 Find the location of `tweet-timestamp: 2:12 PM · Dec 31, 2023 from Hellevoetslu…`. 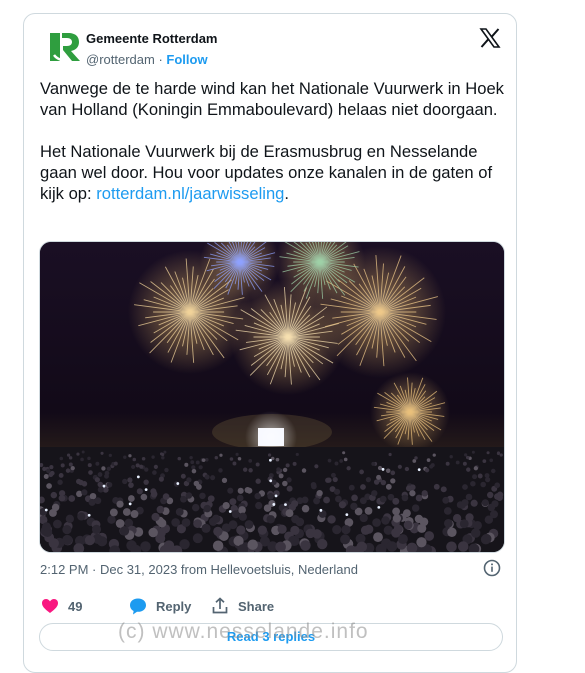

tweet-timestamp: 2:12 PM · Dec 31, 2023 from Hellevoetslu… is located at coordinates (199, 569).